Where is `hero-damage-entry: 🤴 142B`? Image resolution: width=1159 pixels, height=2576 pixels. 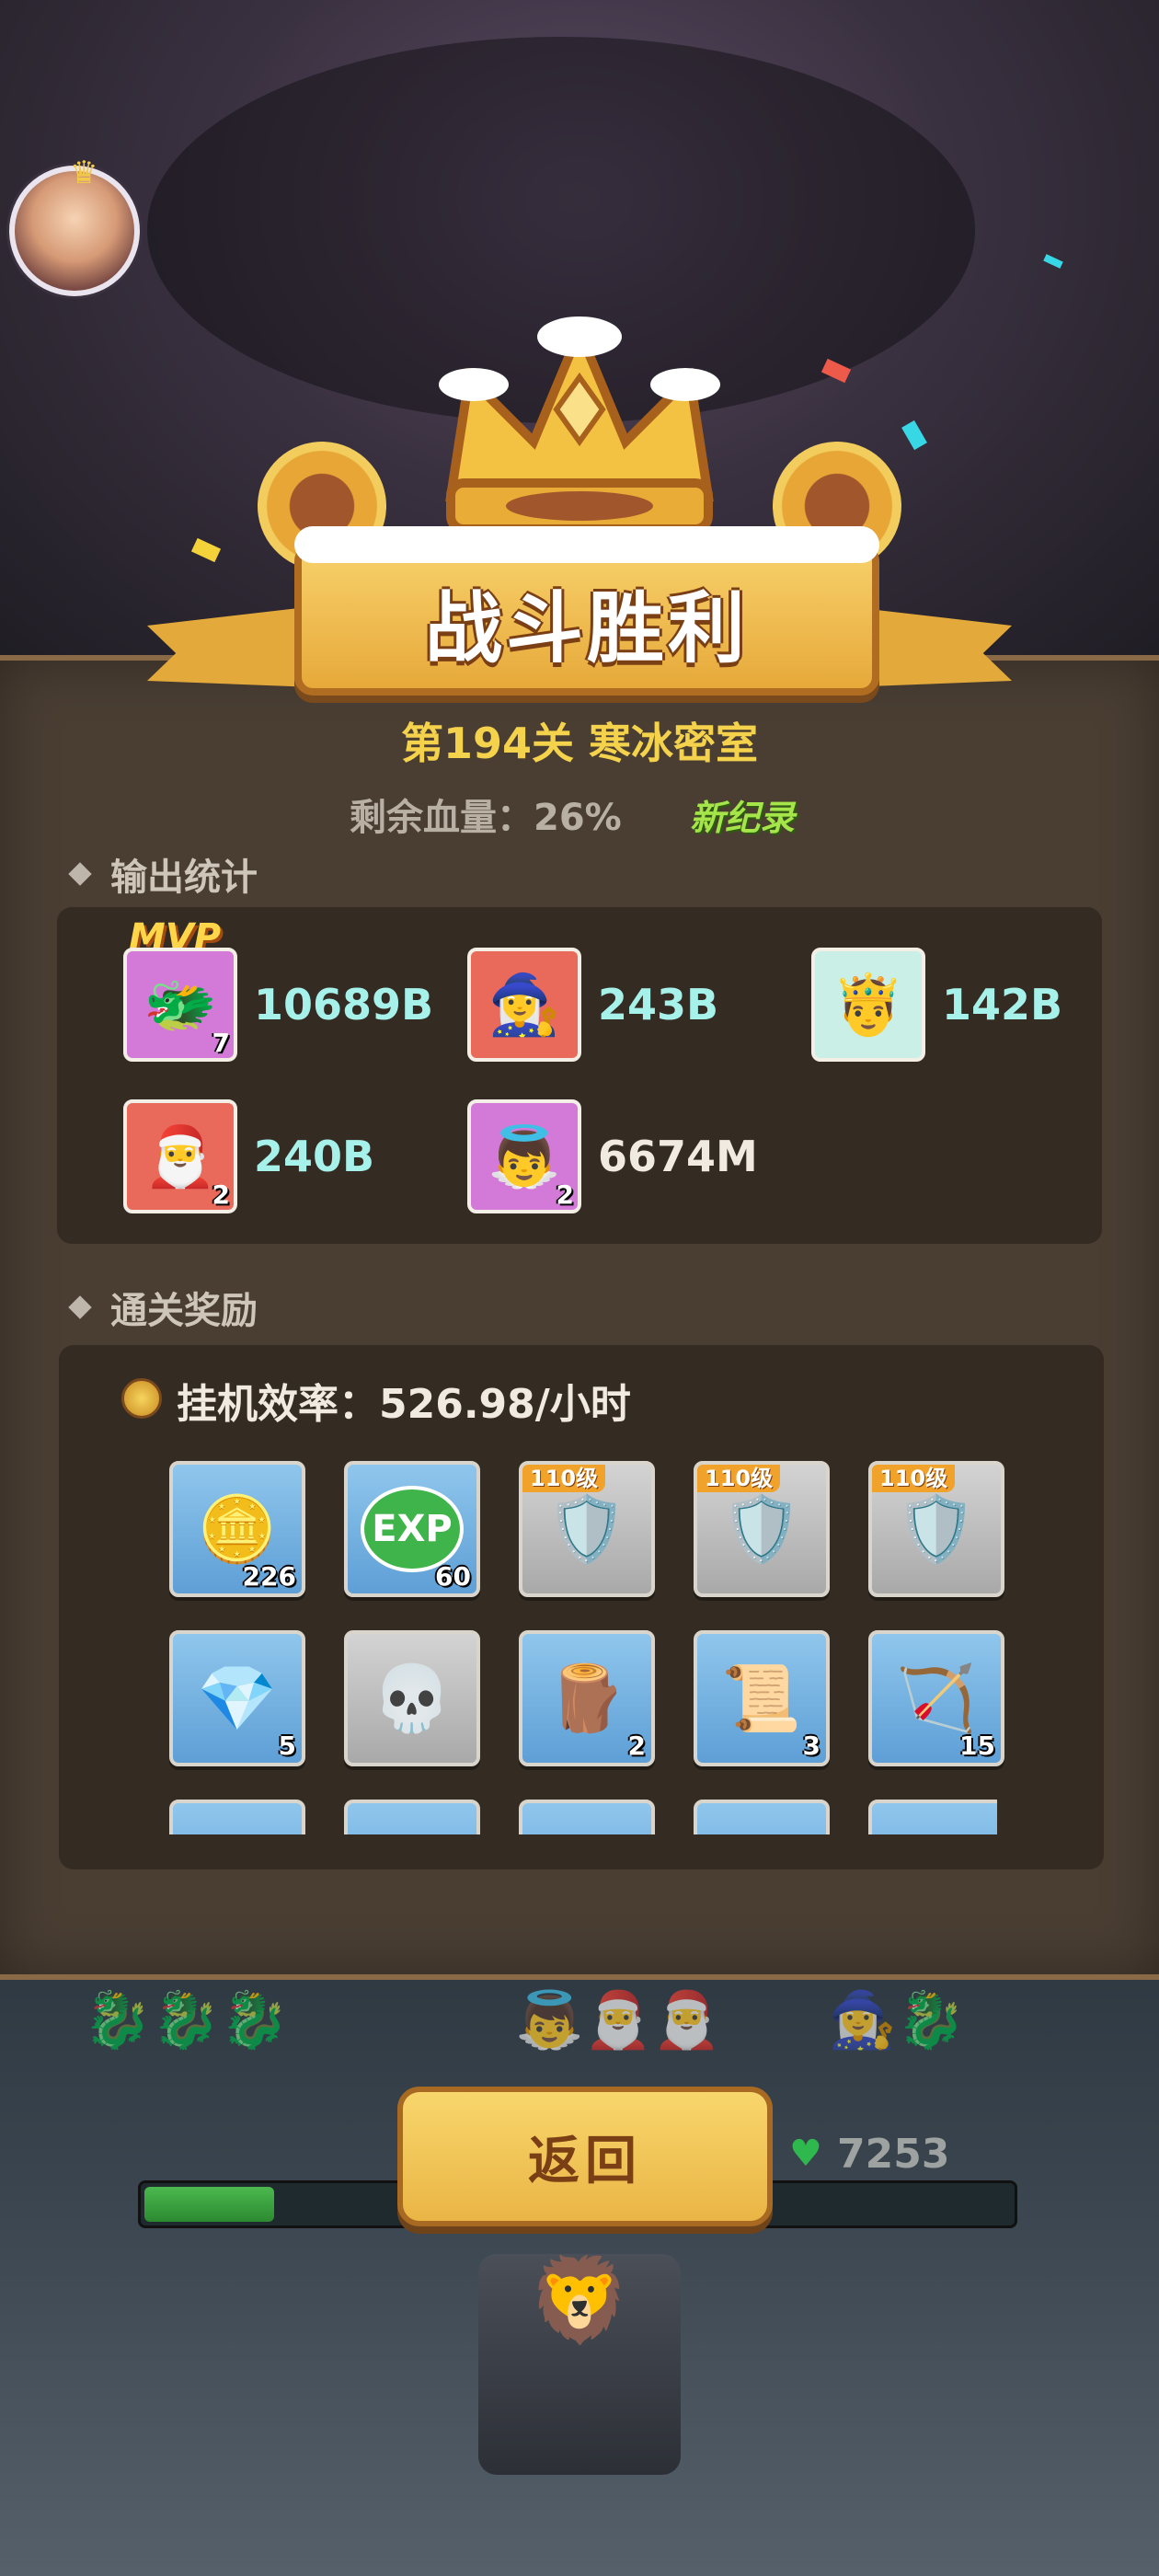 hero-damage-entry: 🤴 142B is located at coordinates (936, 1005).